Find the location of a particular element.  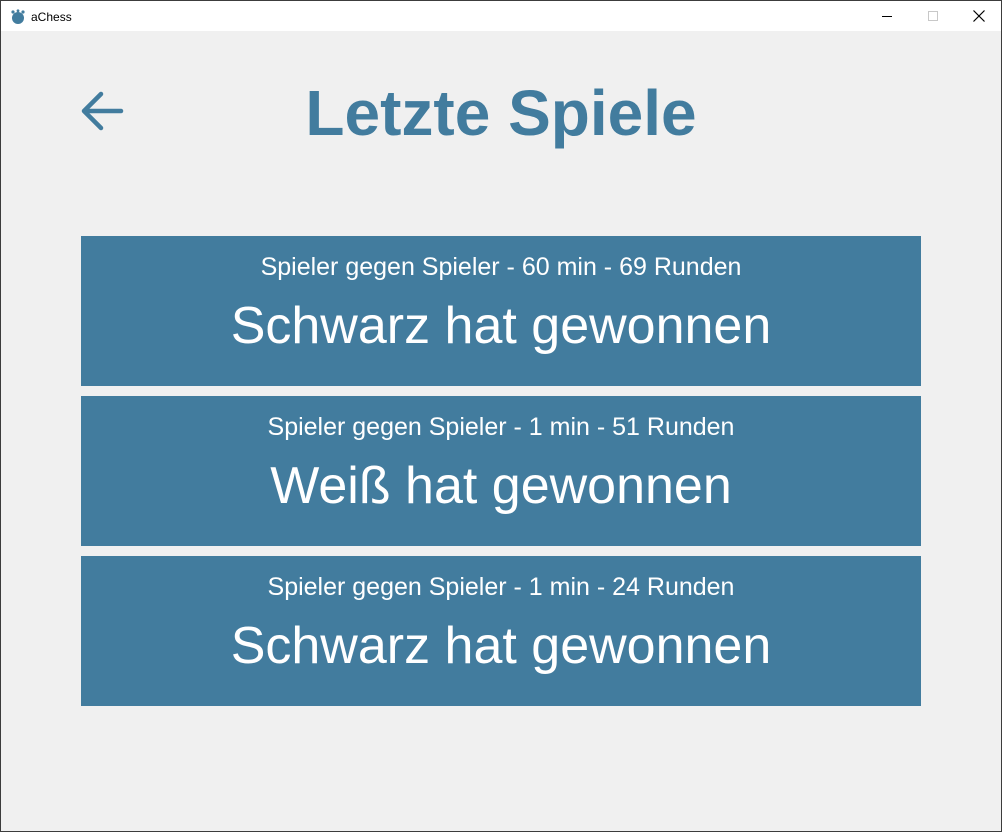

close-button is located at coordinates (979, 16).